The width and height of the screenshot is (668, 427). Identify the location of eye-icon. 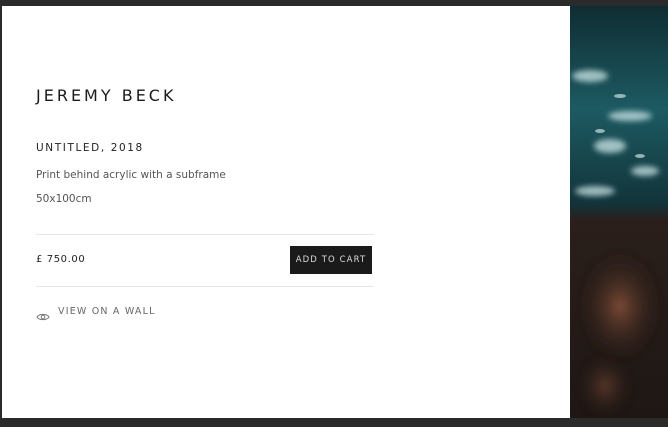
(43, 313).